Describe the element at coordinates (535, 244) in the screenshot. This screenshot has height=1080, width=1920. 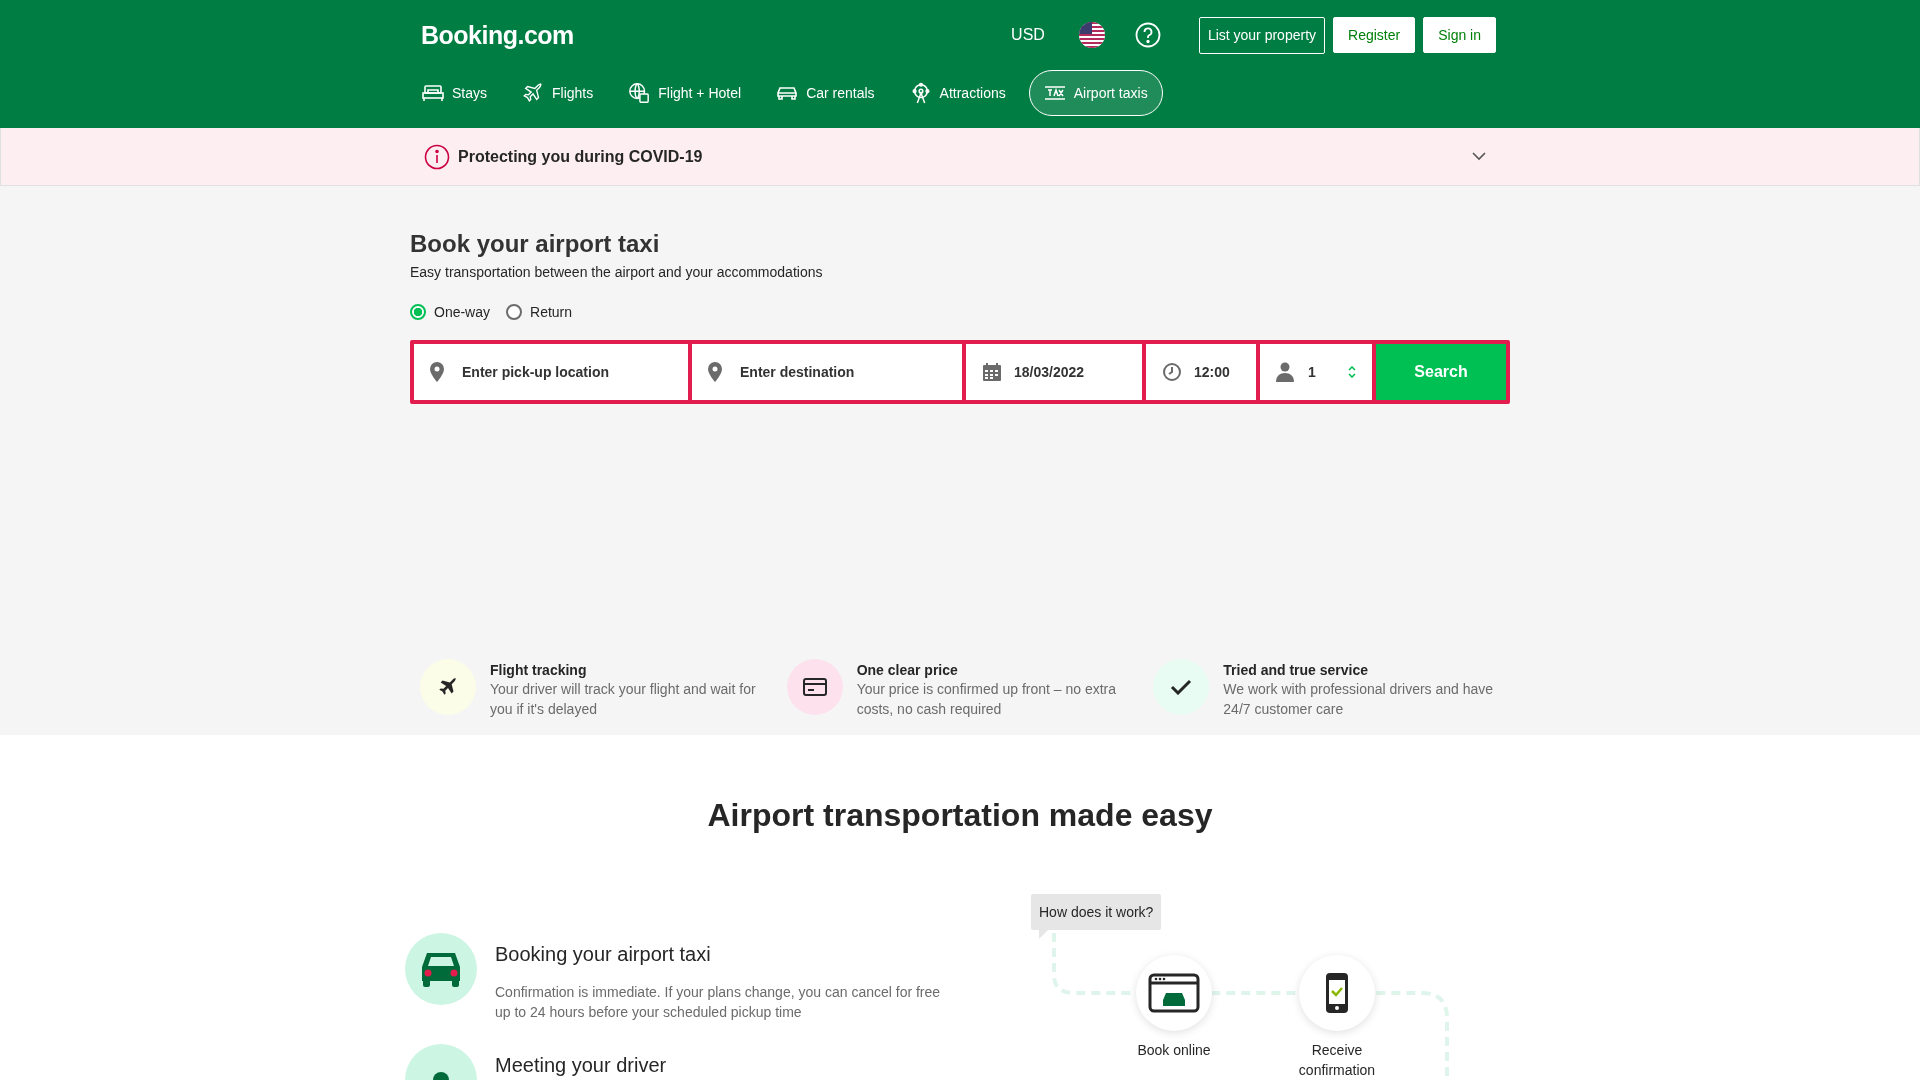
I see `page-title: Book your airport taxi` at that location.